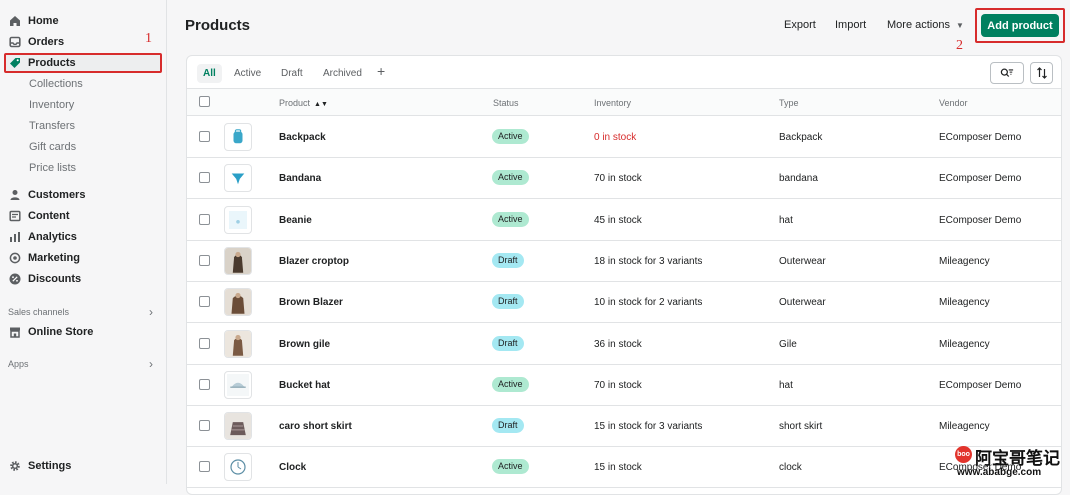  Describe the element at coordinates (304, 344) in the screenshot. I see `product-name: Brown gile` at that location.